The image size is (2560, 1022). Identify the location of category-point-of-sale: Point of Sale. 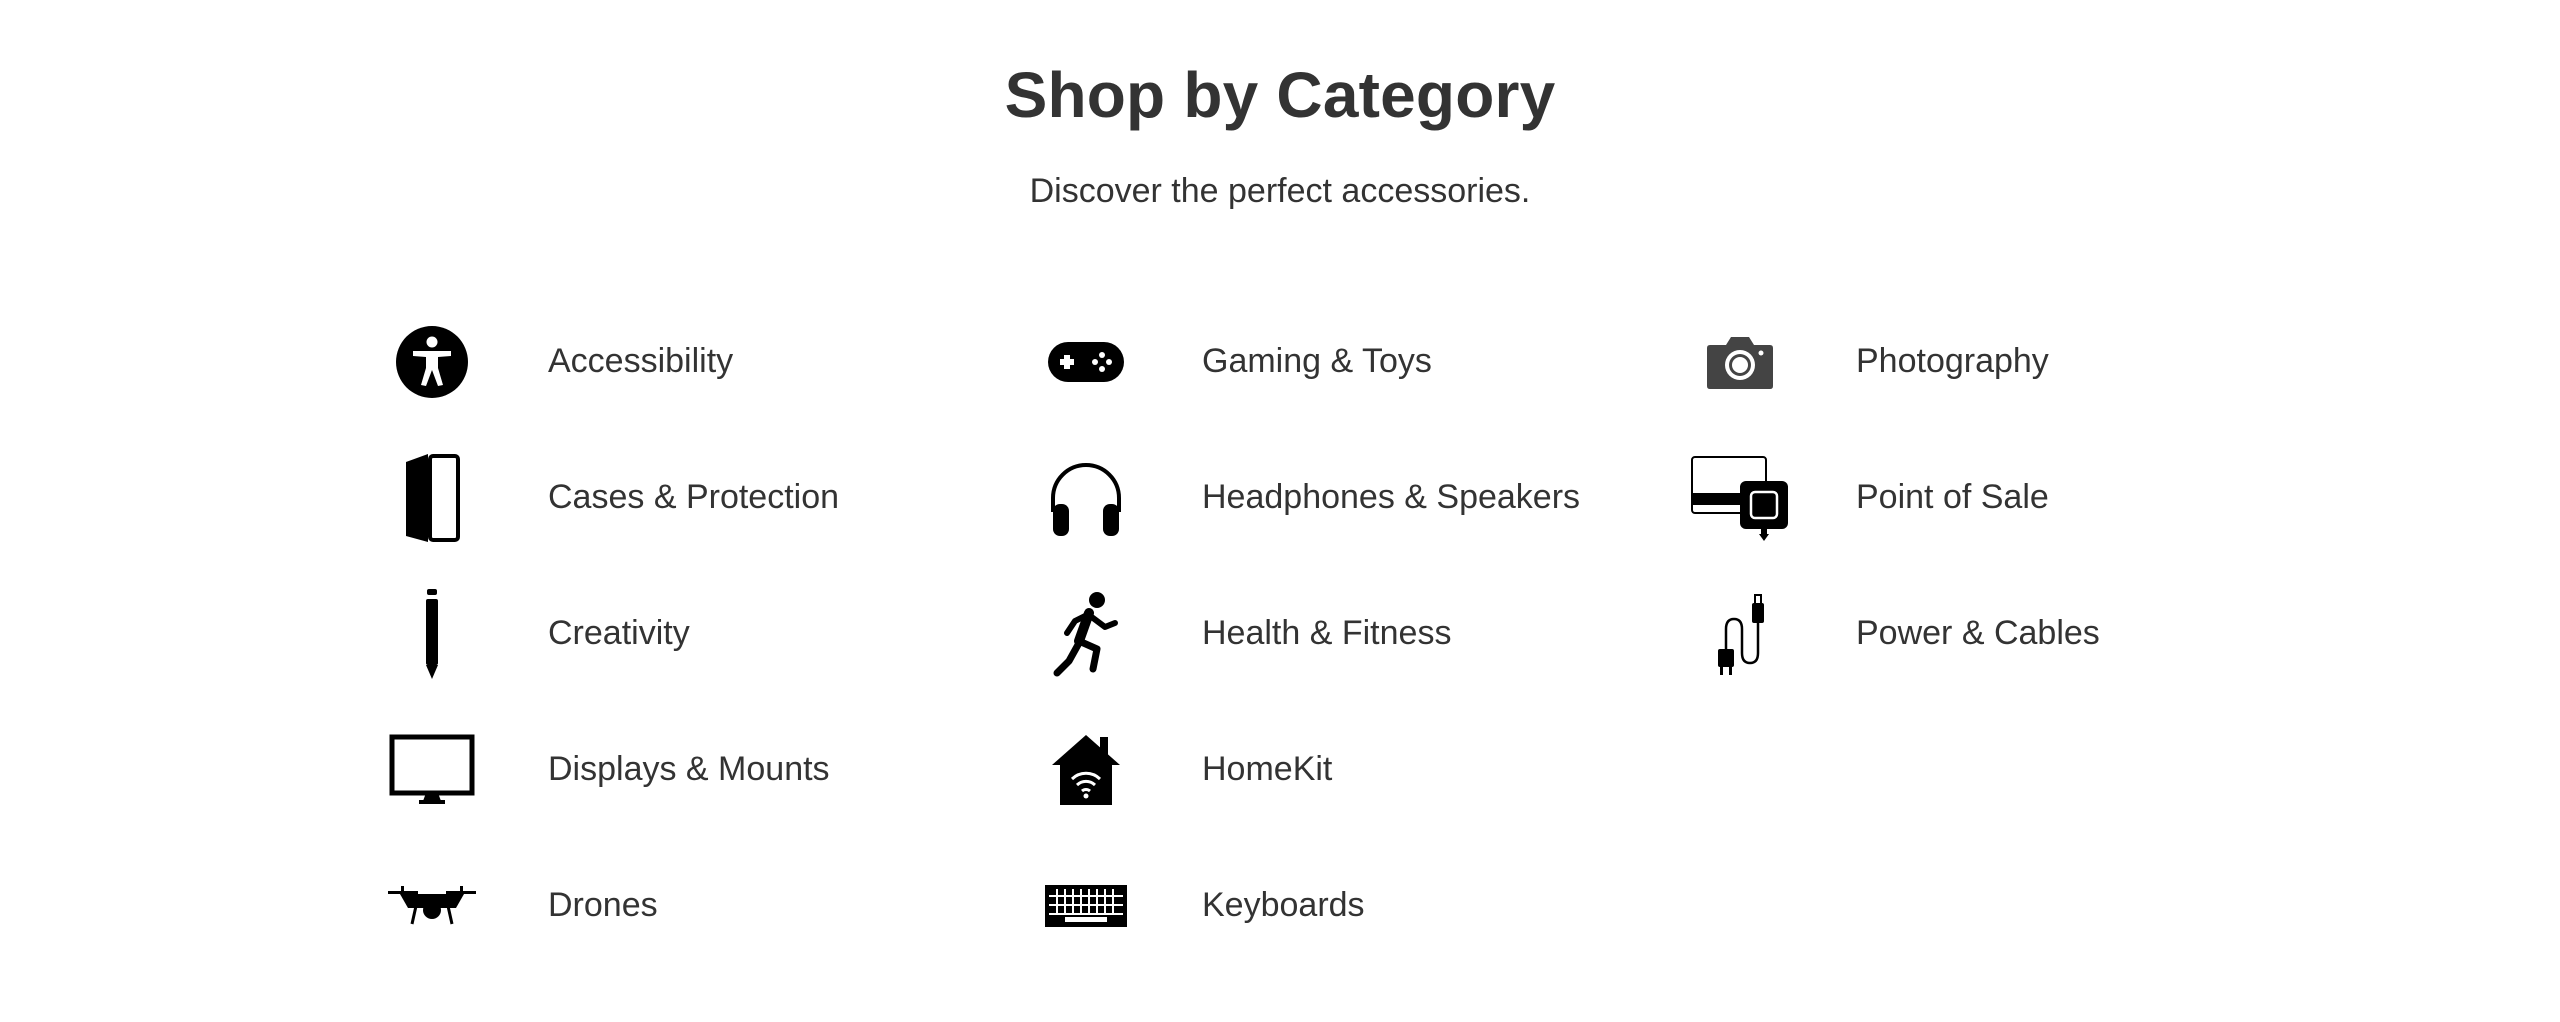
(2007, 498).